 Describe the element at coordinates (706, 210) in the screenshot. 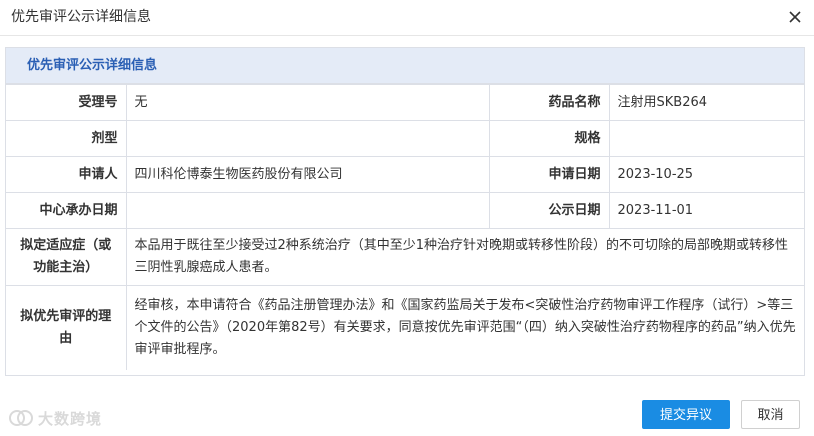

I see `publish-date-value: 2023-11-01` at that location.